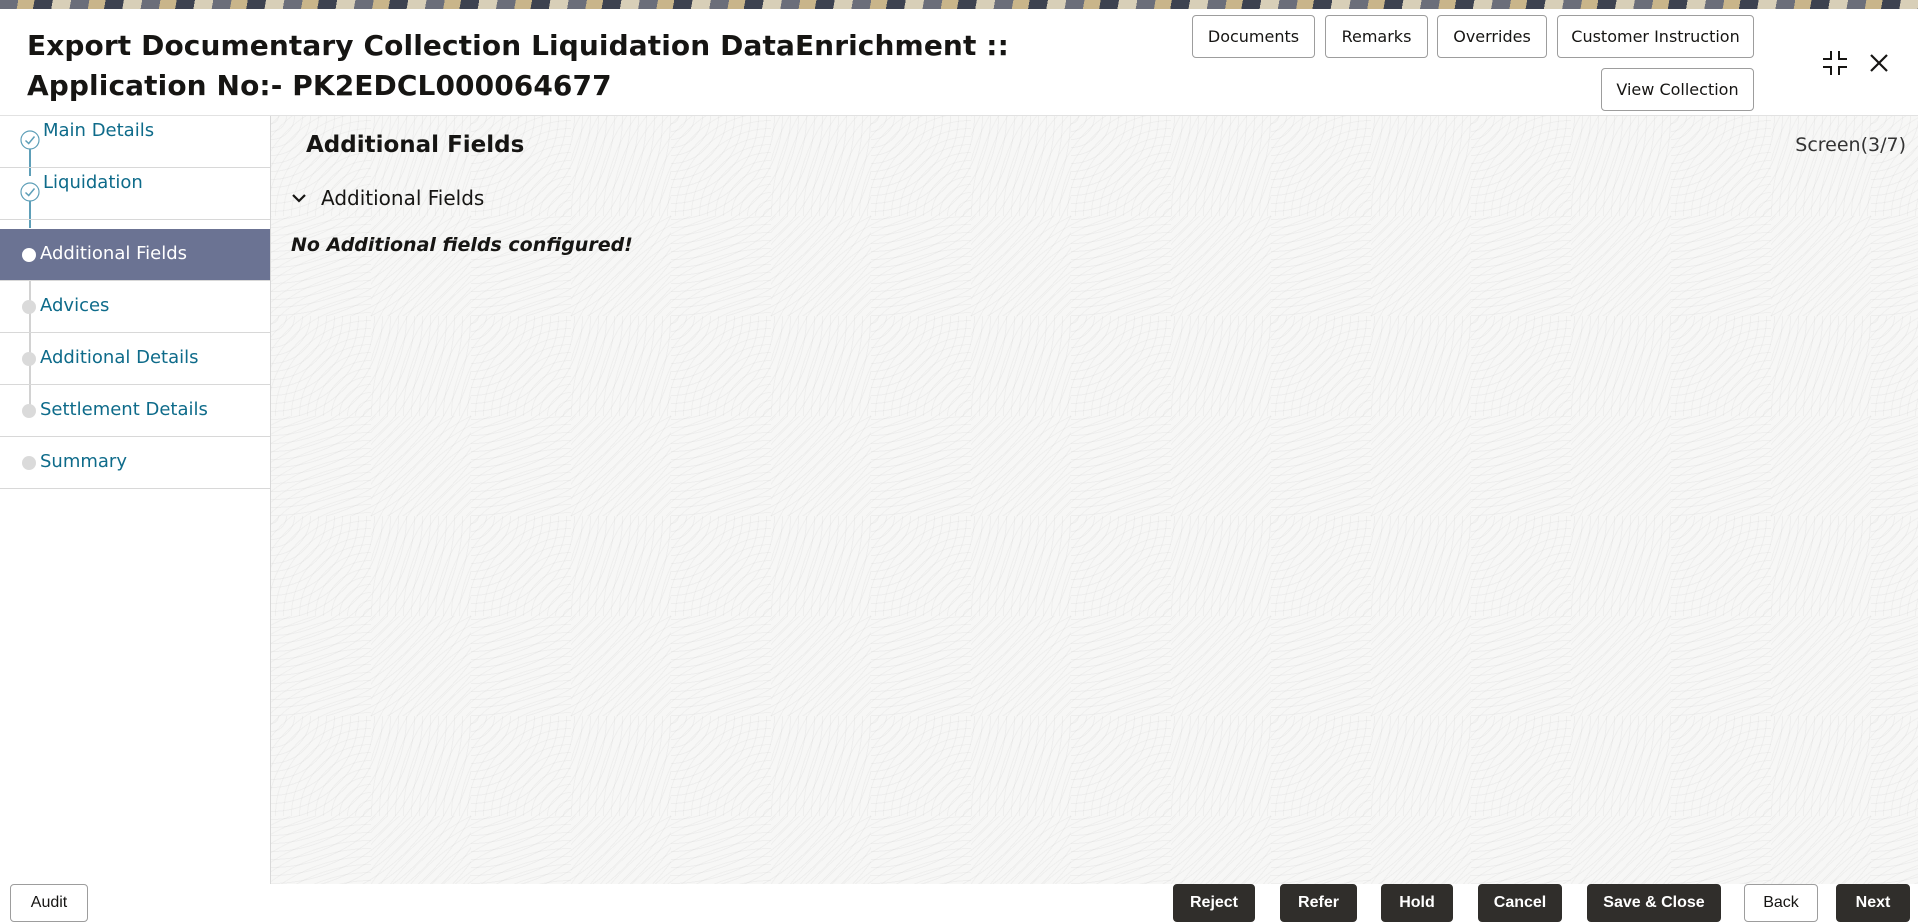 The image size is (1918, 922). I want to click on sidebar-item-additional-fields: Additional Fields, so click(135, 255).